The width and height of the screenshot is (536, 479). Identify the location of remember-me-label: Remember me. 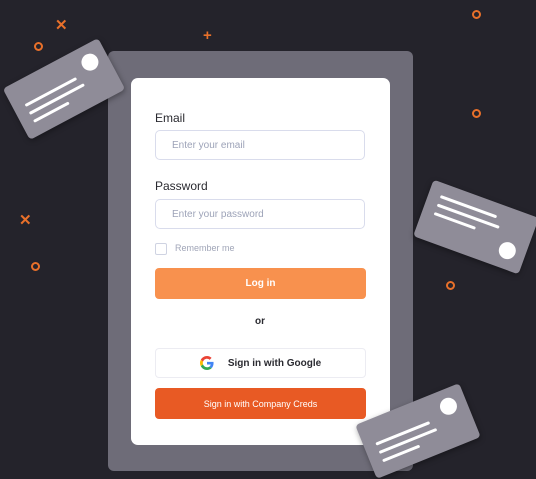
(205, 248).